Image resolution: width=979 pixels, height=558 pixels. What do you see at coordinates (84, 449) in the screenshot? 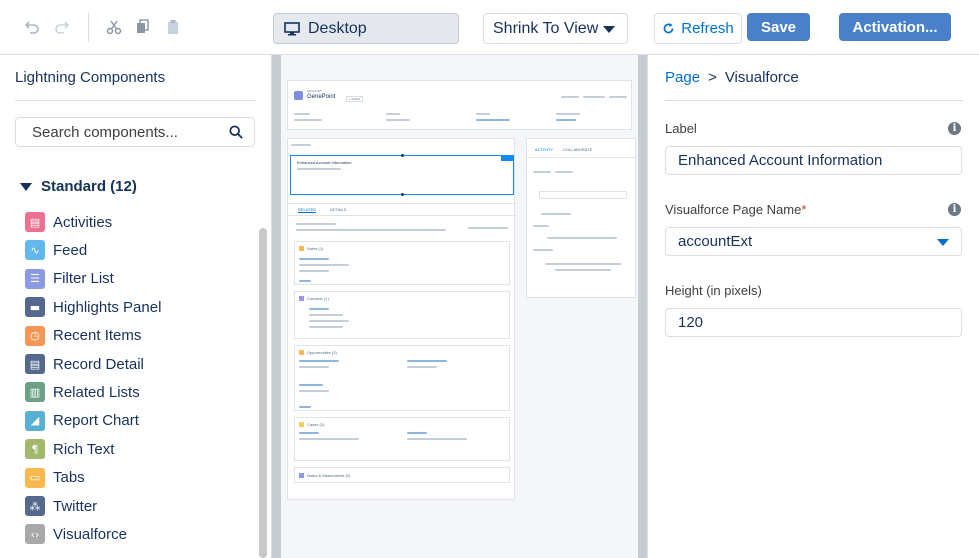
I see `component-label: Rich Text` at bounding box center [84, 449].